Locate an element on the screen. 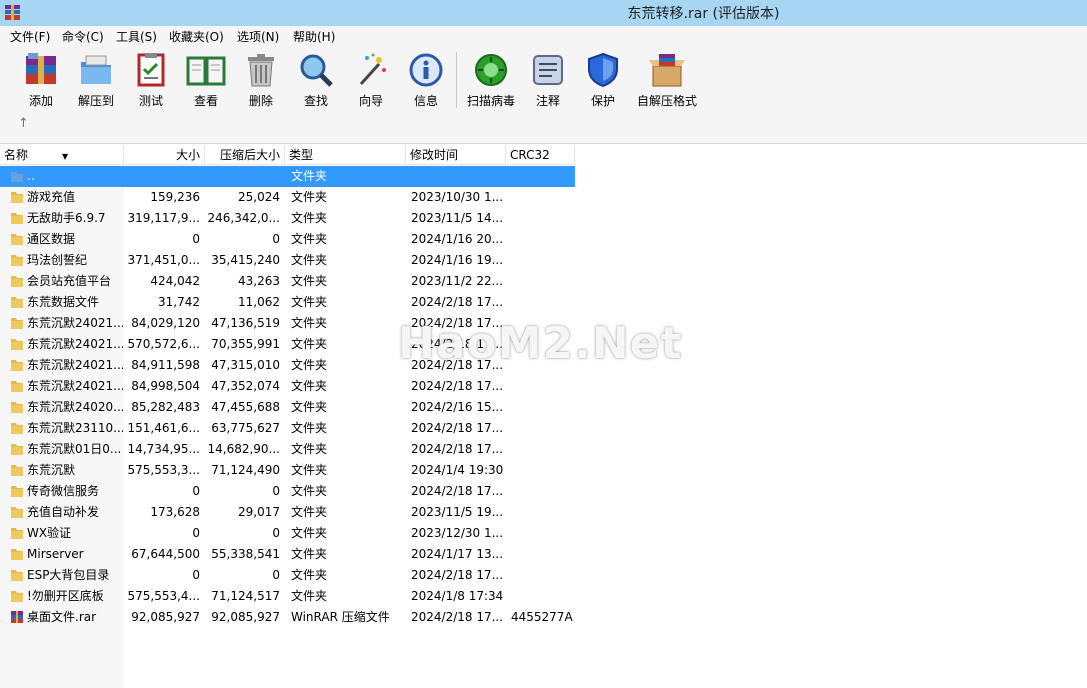  view-button: 查看 is located at coordinates (206, 82).